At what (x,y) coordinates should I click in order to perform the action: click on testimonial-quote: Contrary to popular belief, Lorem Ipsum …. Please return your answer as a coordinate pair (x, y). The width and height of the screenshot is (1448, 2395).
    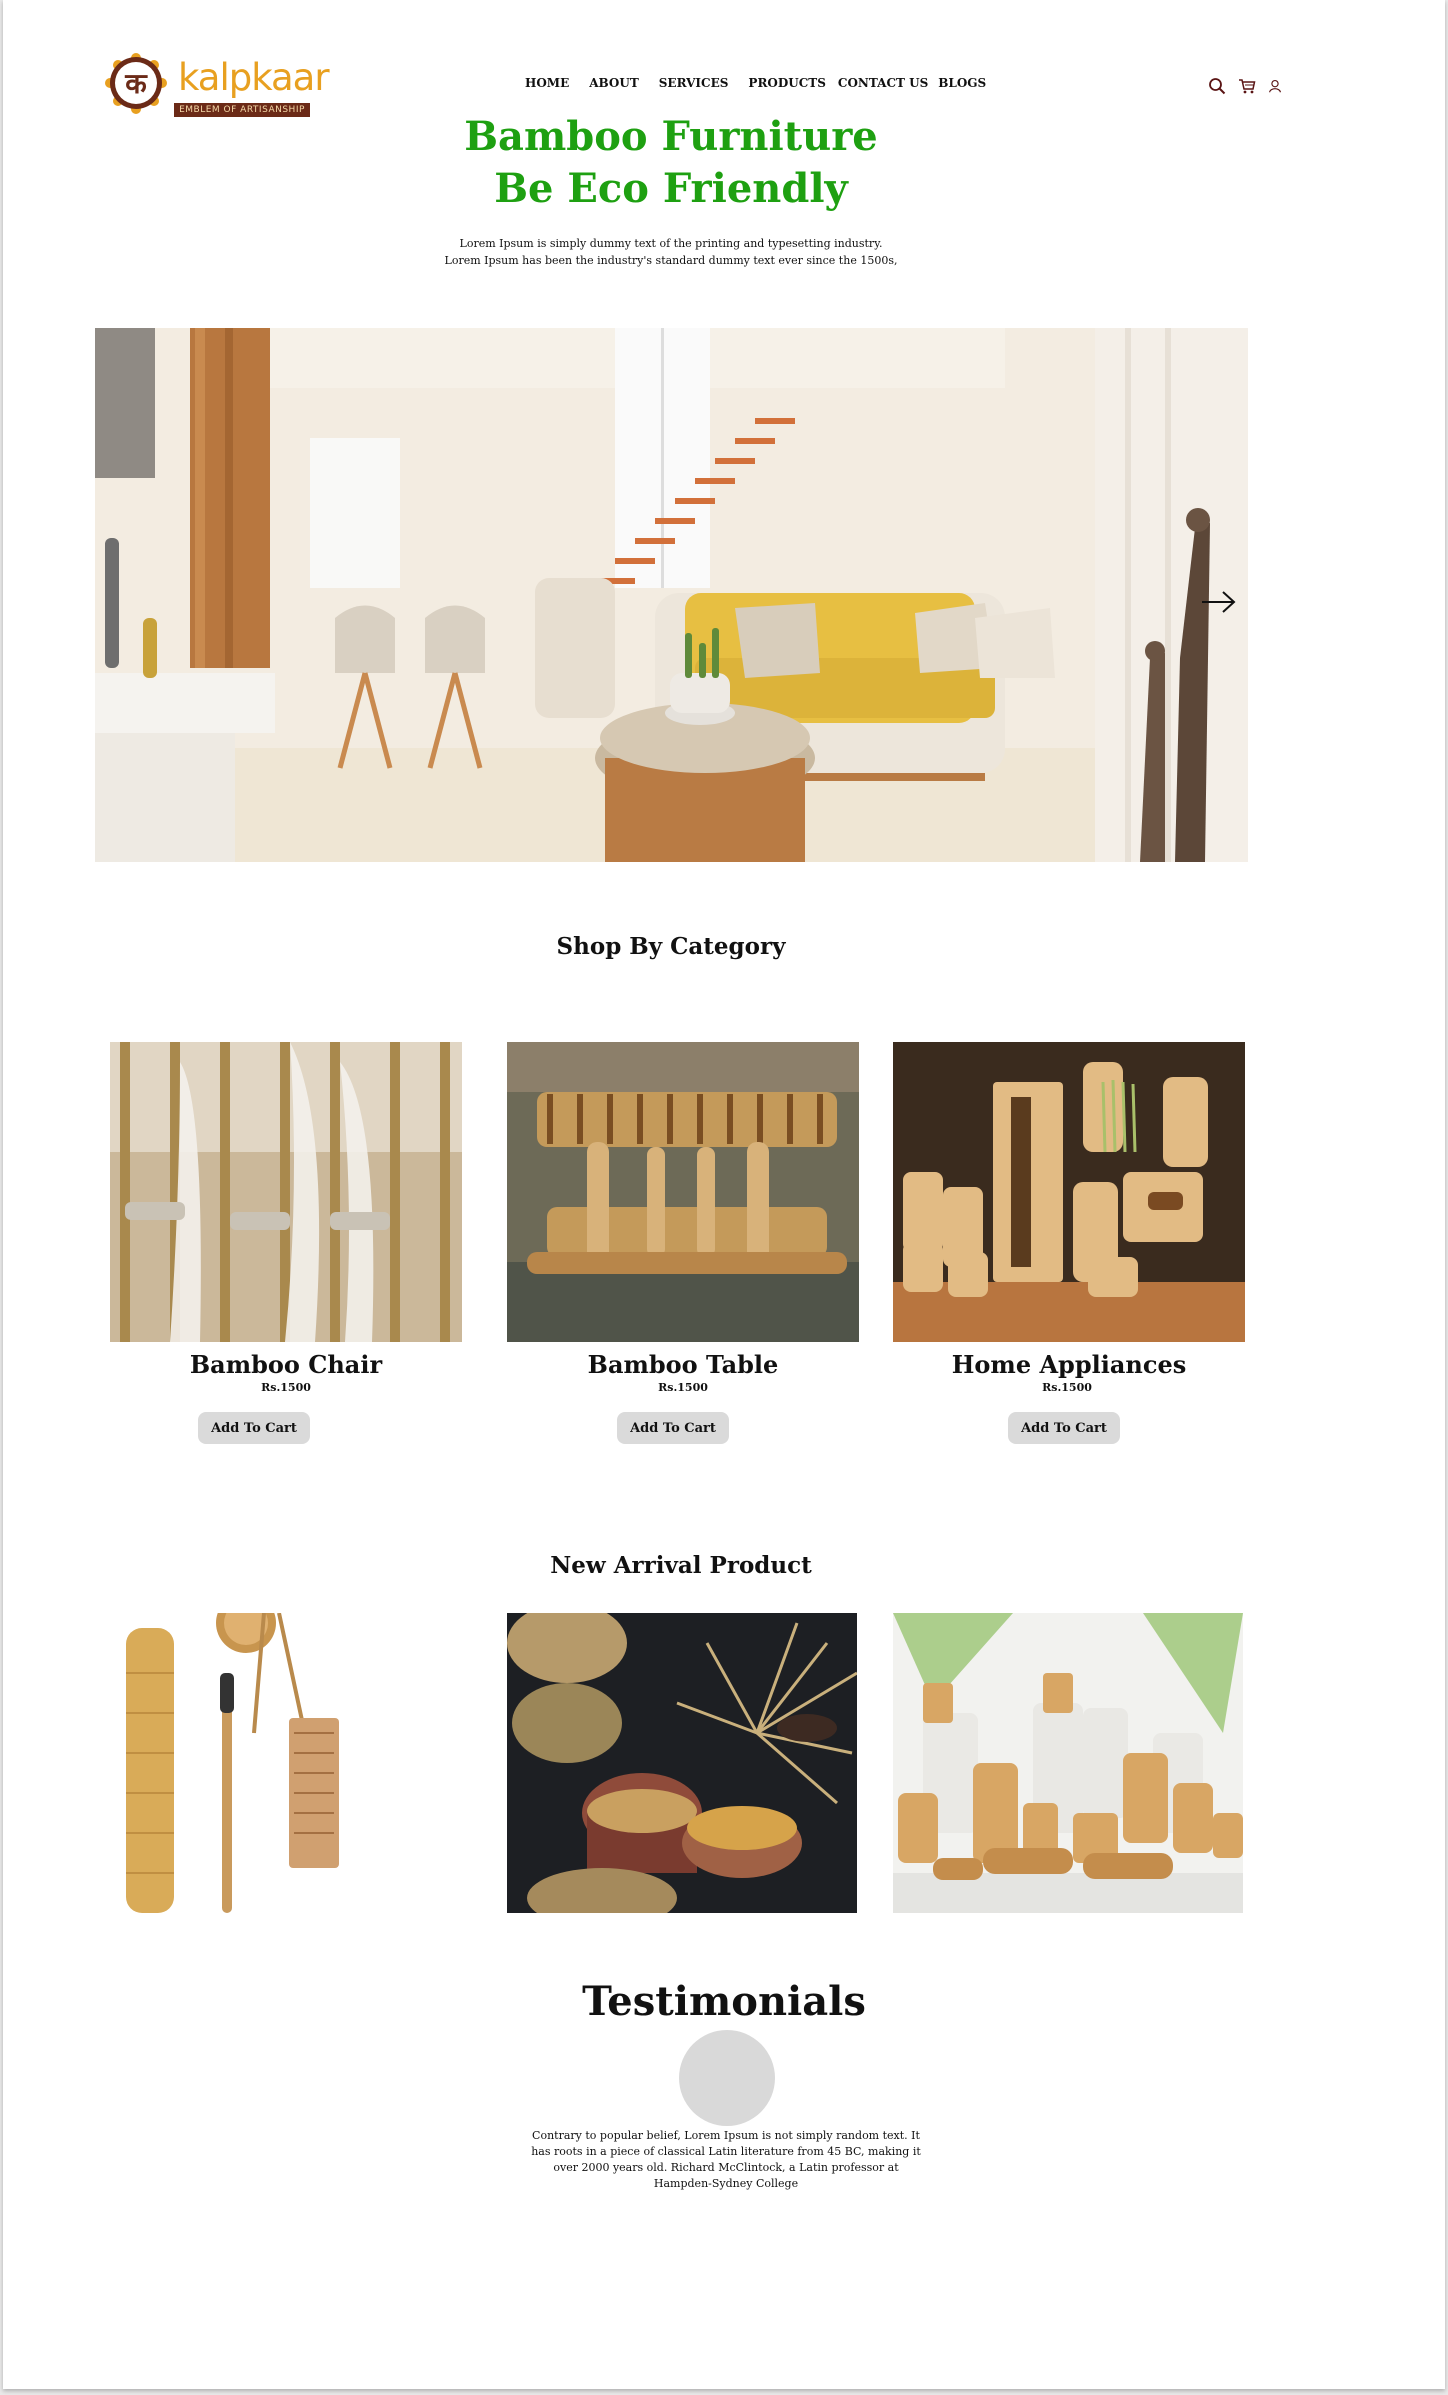
    Looking at the image, I should click on (726, 2159).